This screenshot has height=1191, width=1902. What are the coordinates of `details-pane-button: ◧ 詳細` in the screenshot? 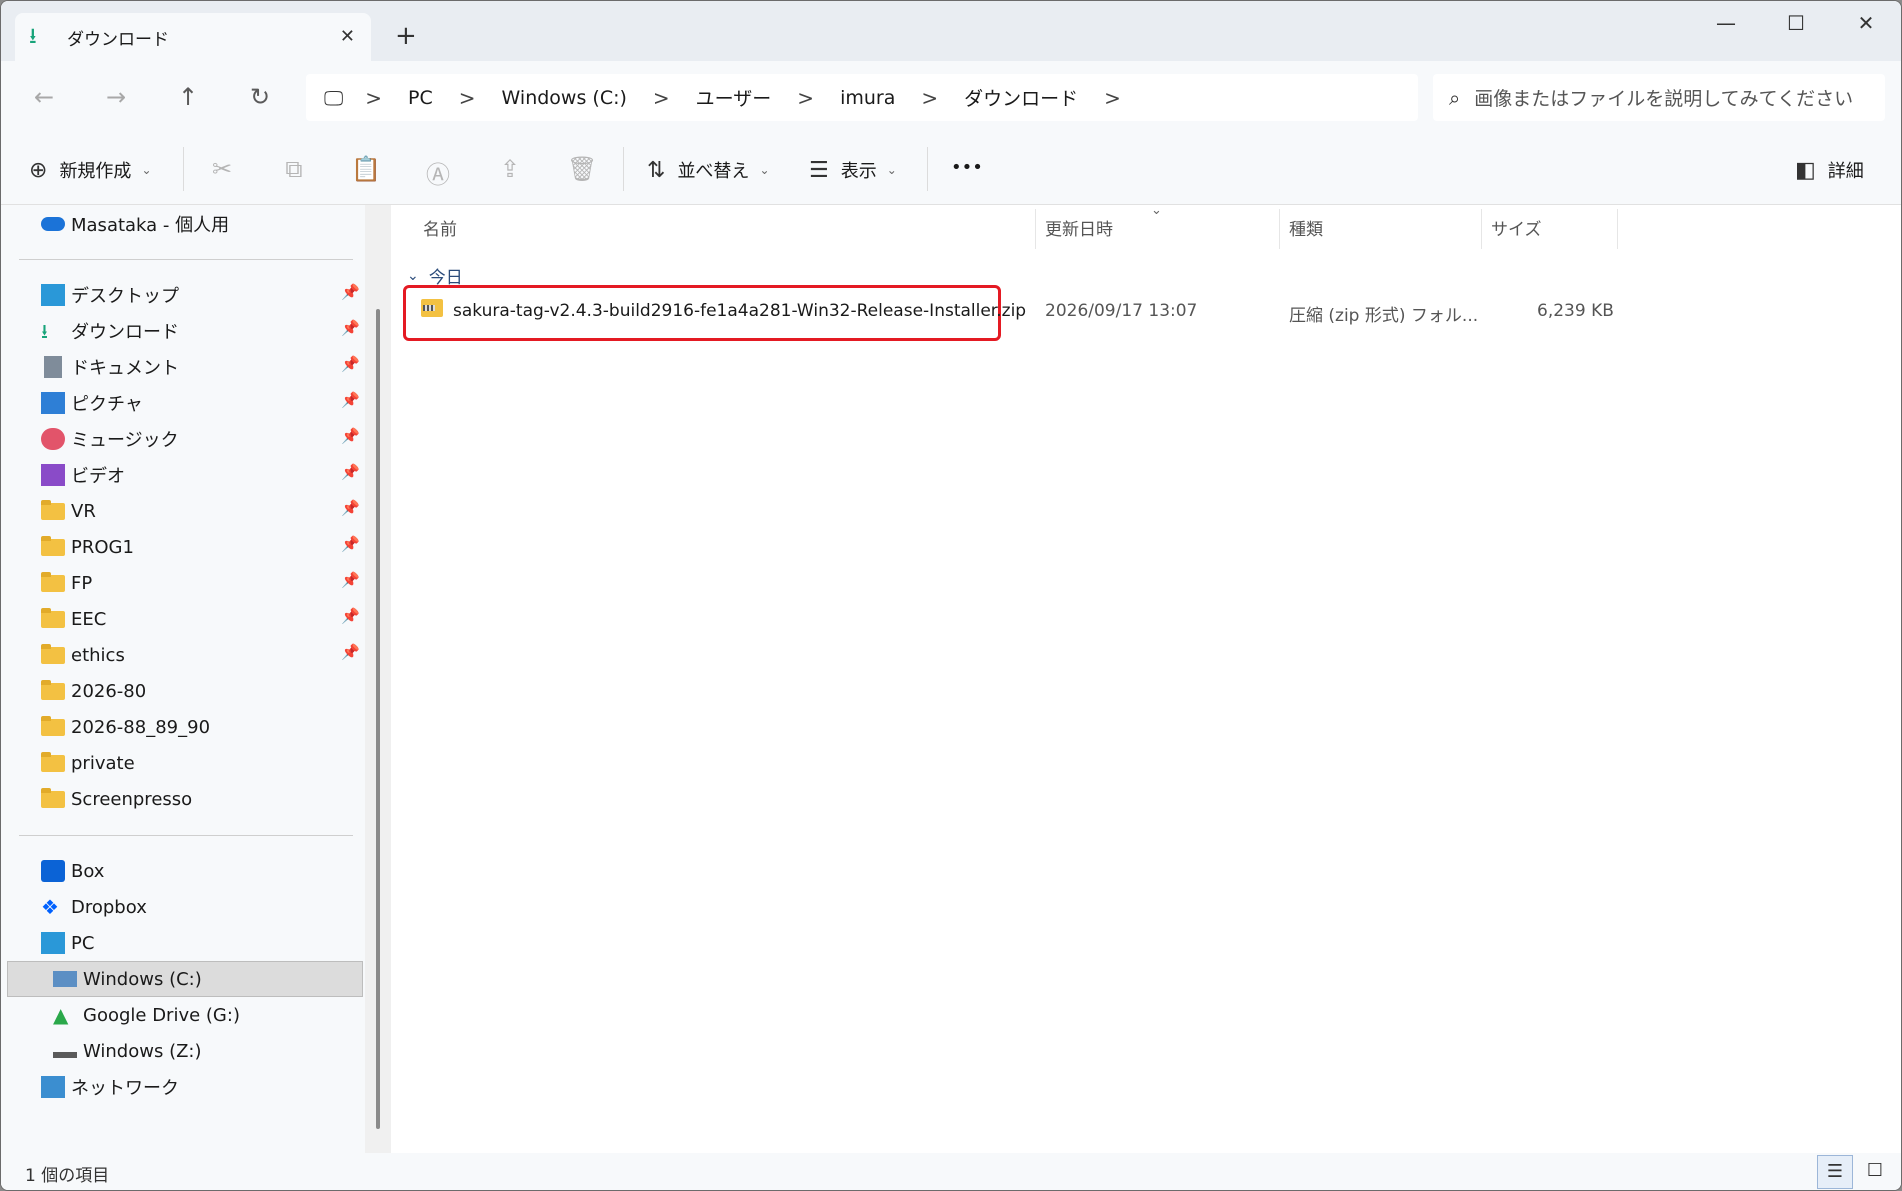 It's located at (1829, 170).